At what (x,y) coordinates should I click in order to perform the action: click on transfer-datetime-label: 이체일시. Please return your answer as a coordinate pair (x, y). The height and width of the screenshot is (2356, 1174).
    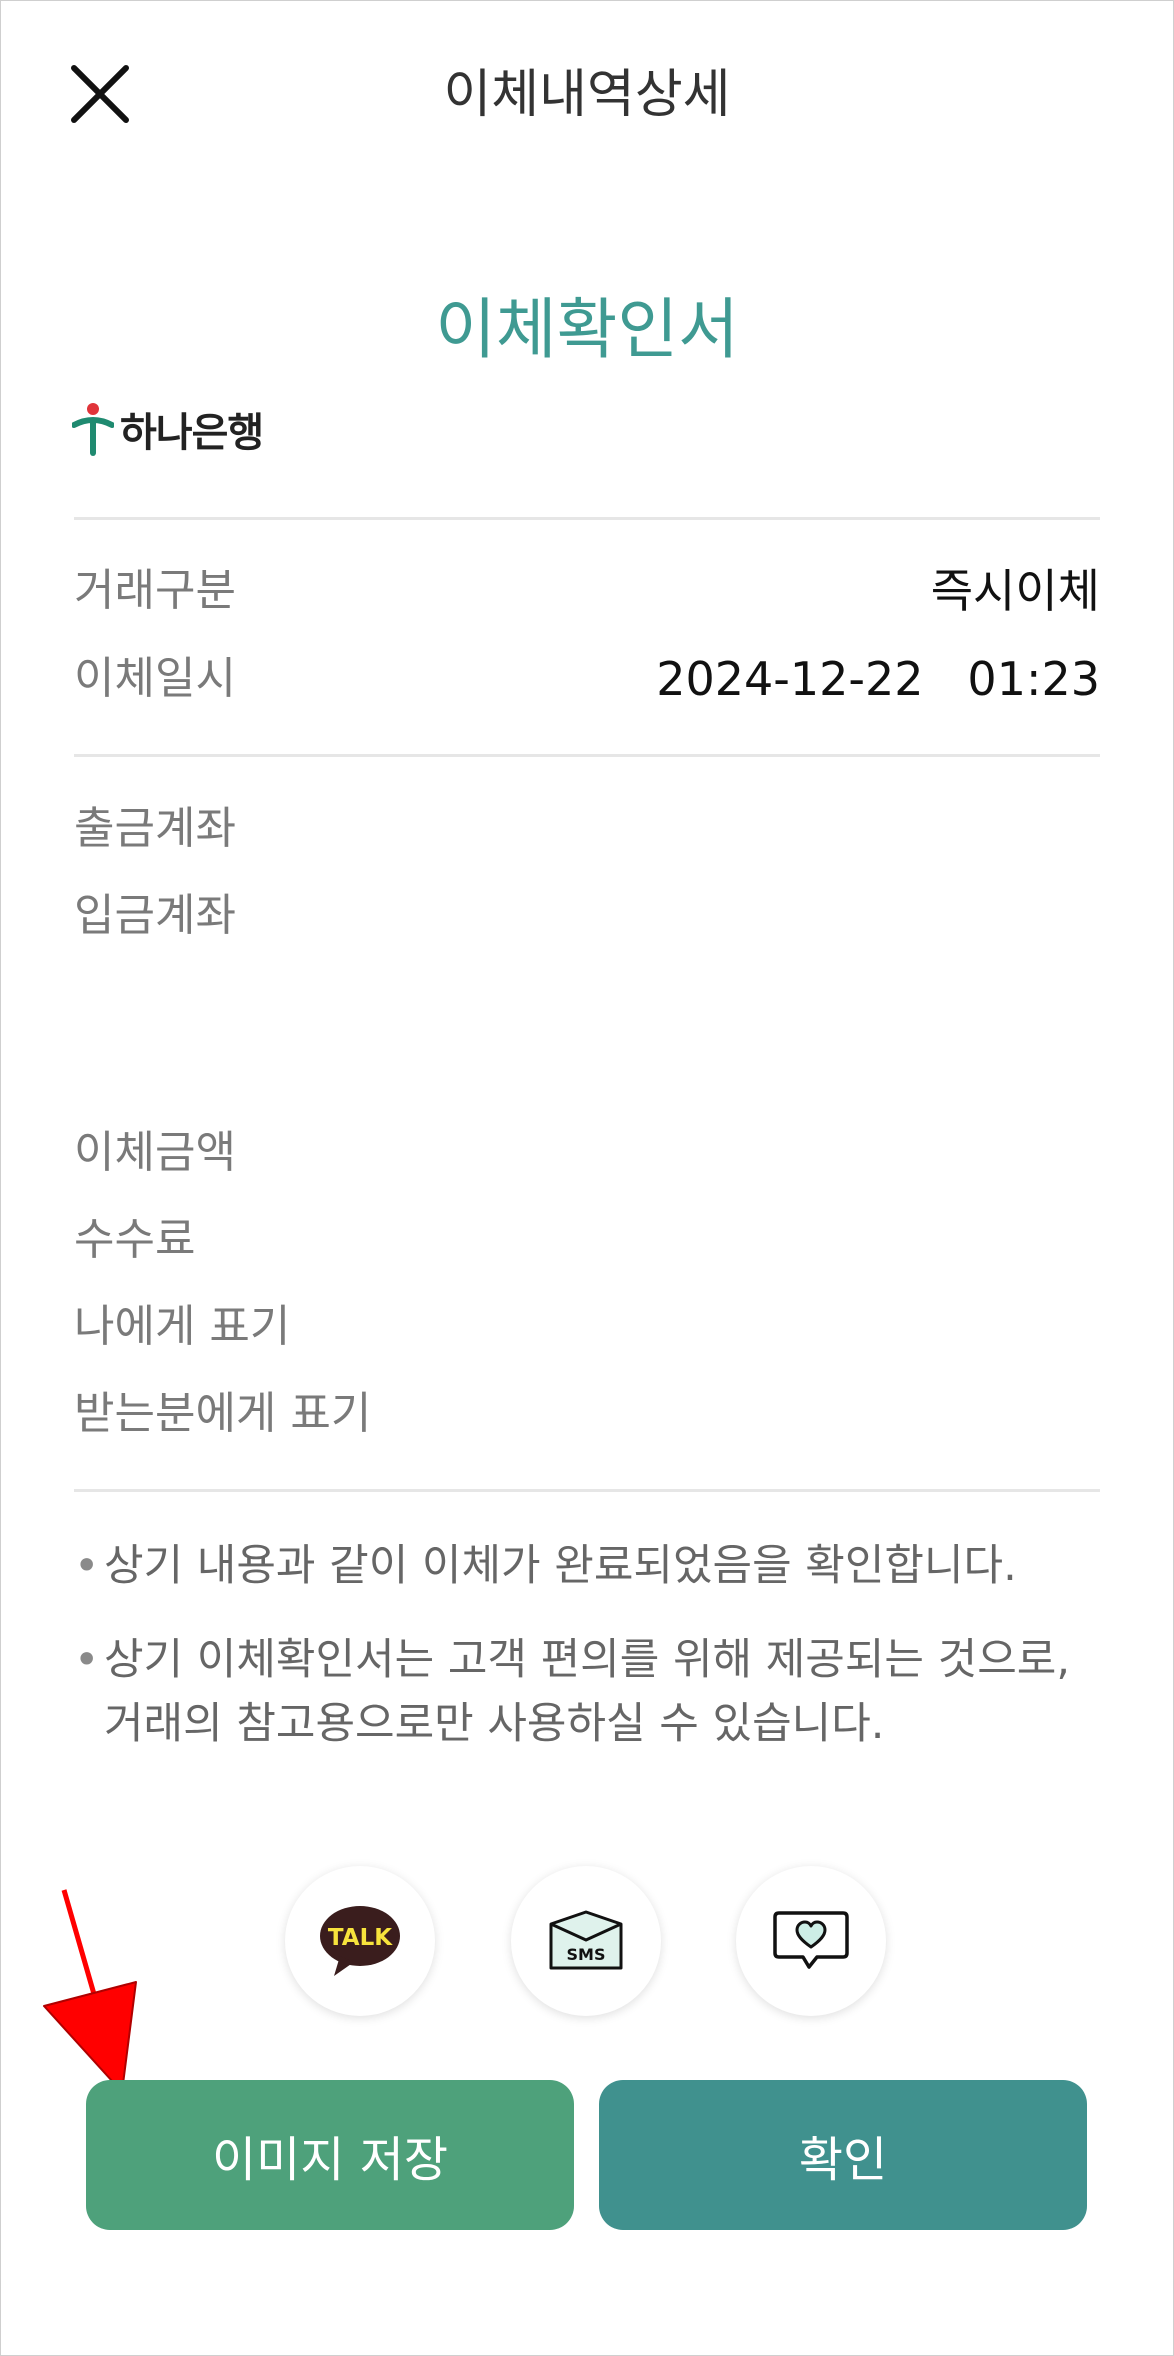
    Looking at the image, I should click on (155, 678).